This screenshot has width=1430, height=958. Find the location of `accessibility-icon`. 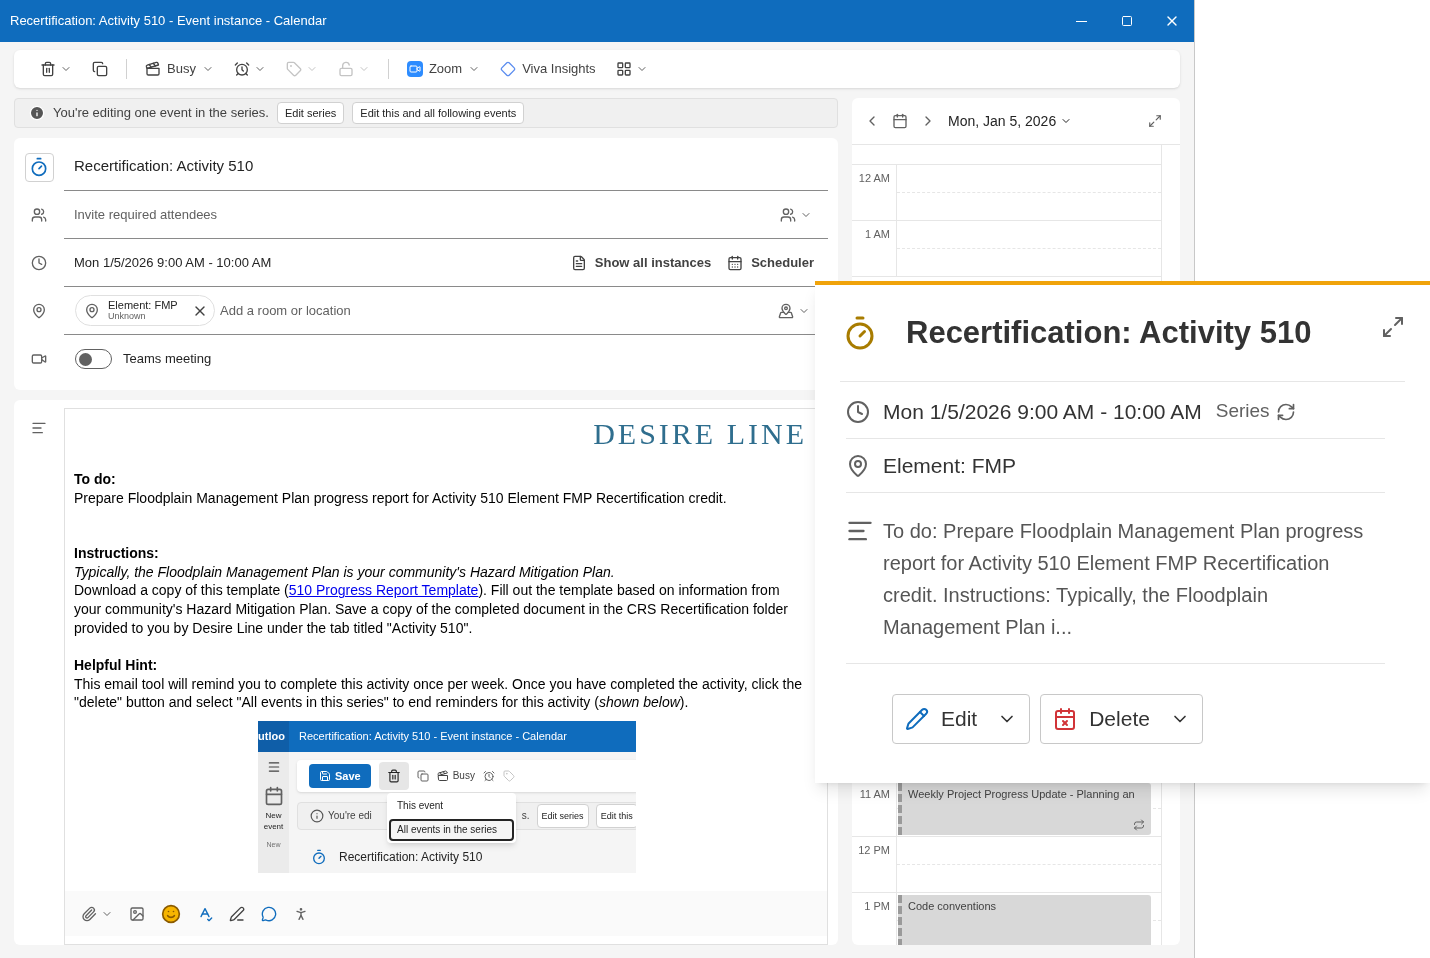

accessibility-icon is located at coordinates (301, 913).